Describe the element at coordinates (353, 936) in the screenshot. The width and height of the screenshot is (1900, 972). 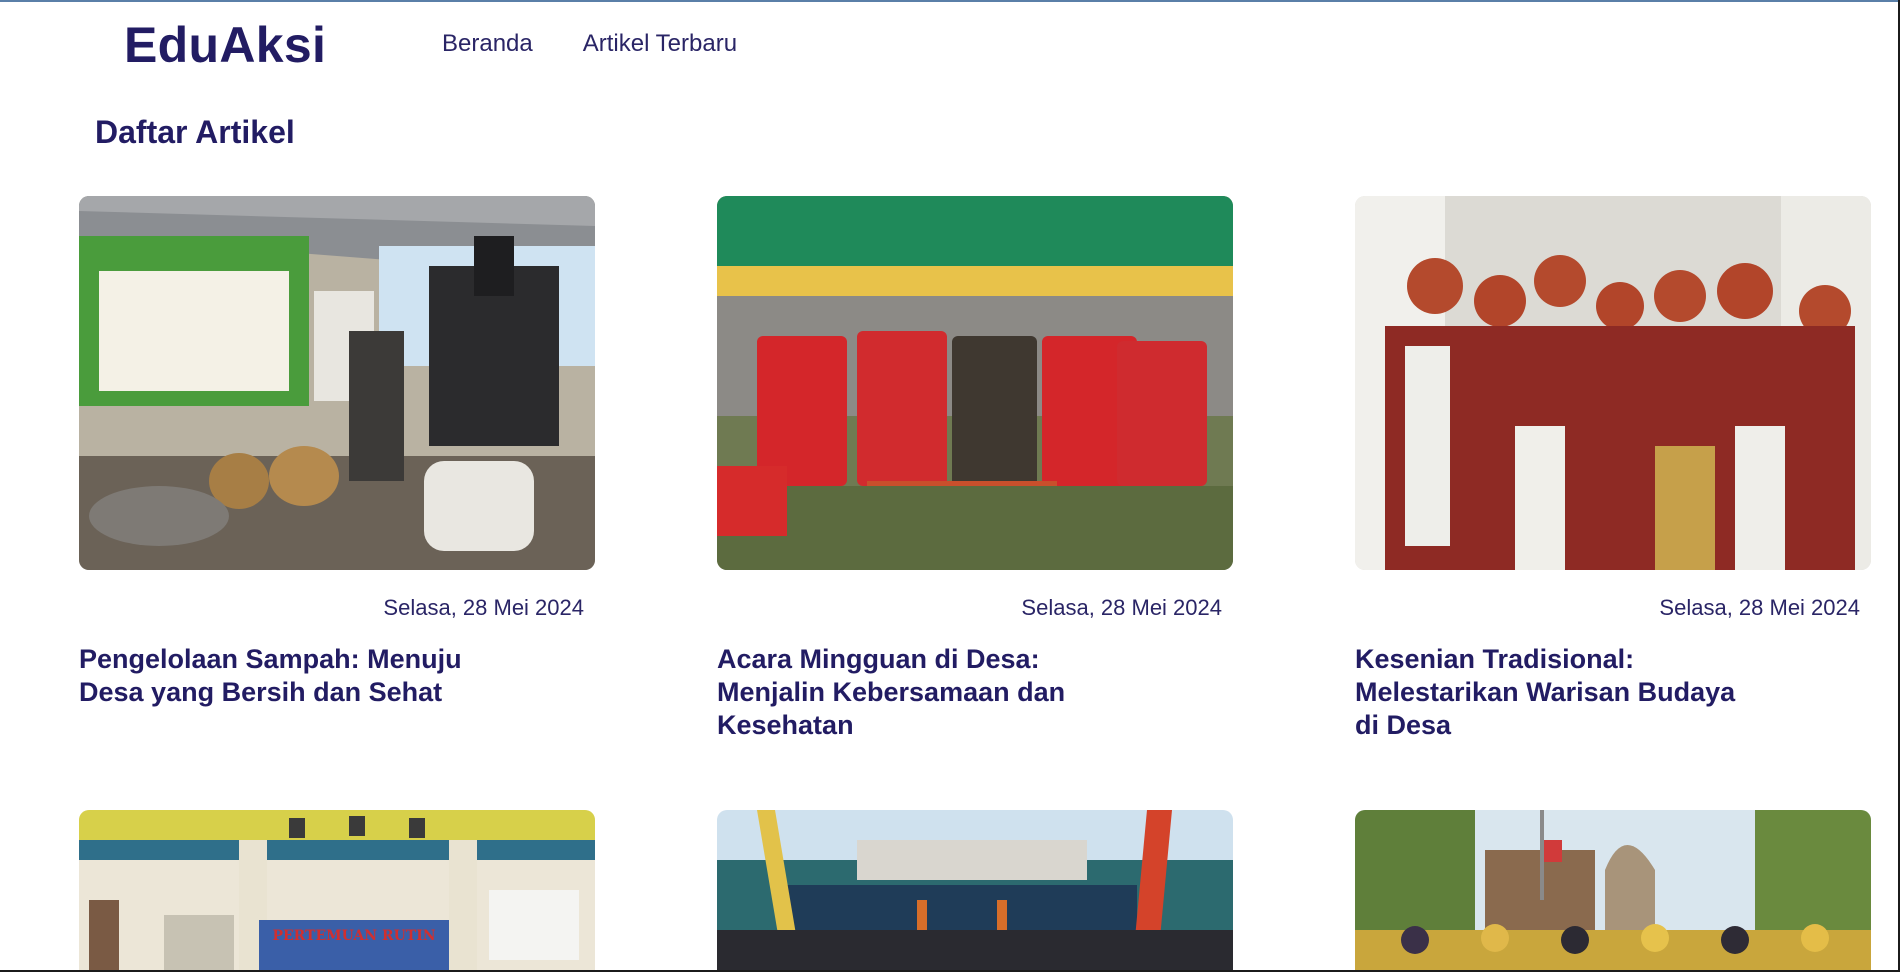
I see `banner-text: PERTEMUAN RUTIN` at that location.